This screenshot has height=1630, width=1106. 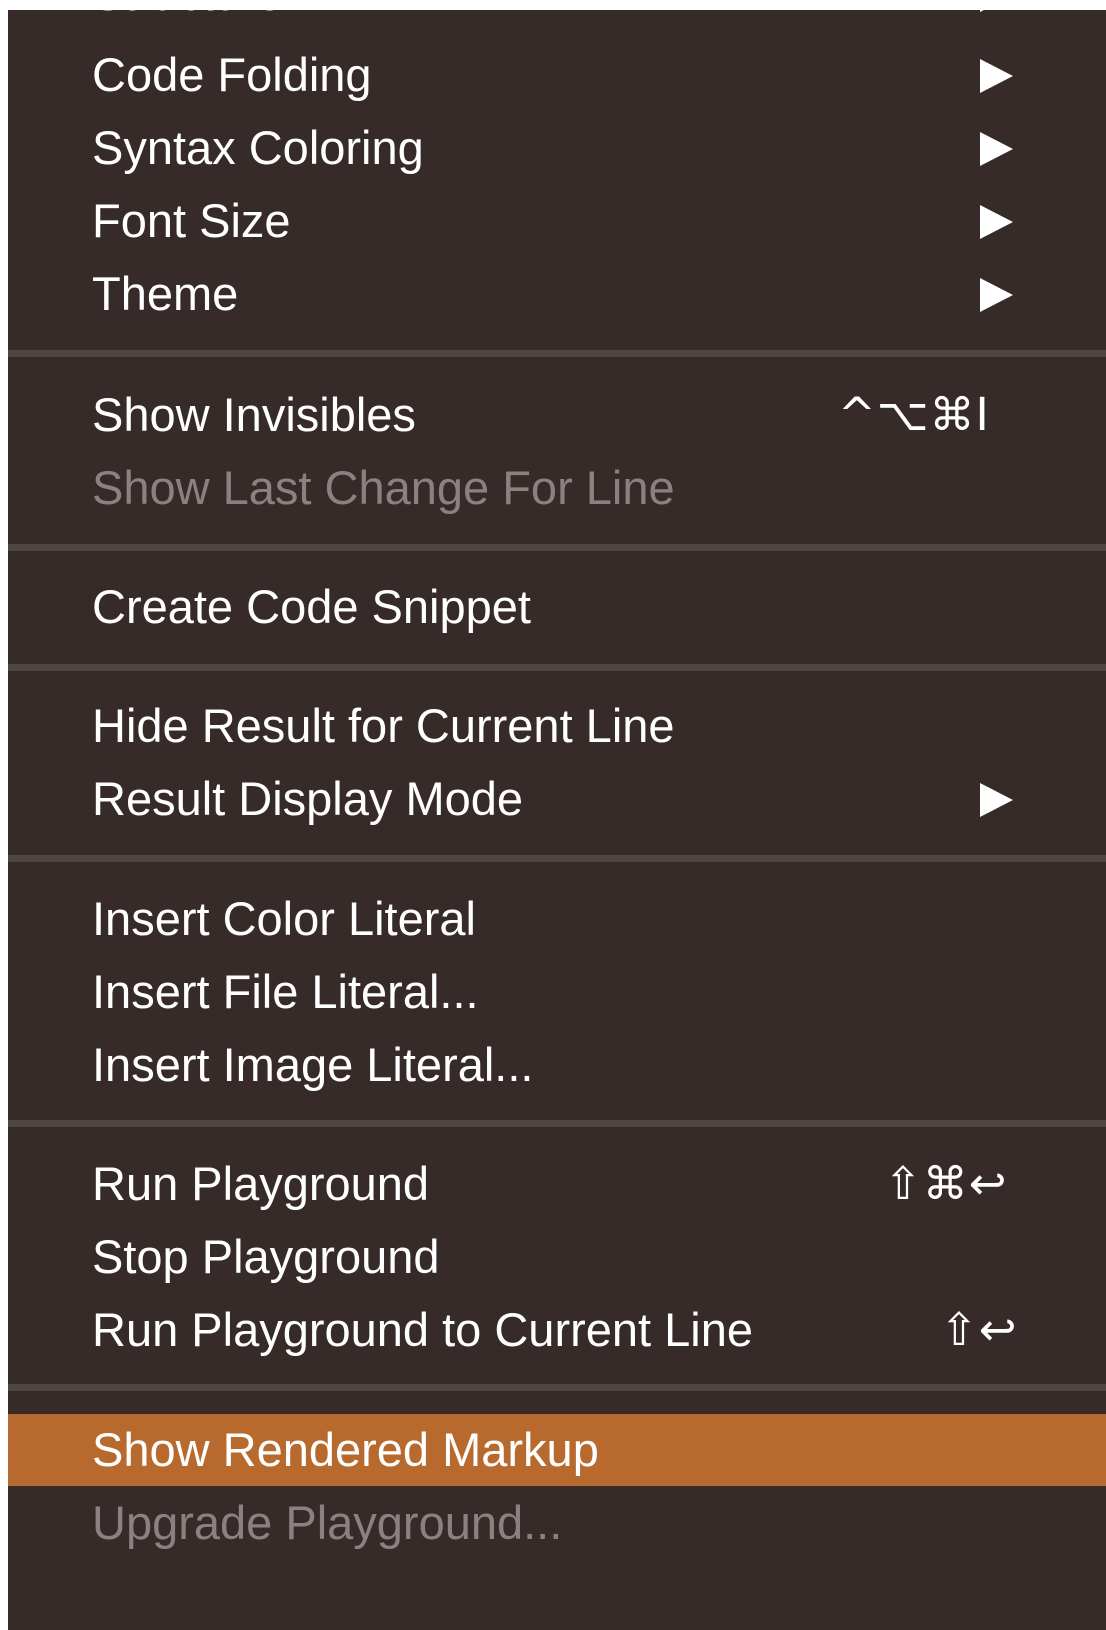 What do you see at coordinates (165, 293) in the screenshot?
I see `menu-item-label: Theme` at bounding box center [165, 293].